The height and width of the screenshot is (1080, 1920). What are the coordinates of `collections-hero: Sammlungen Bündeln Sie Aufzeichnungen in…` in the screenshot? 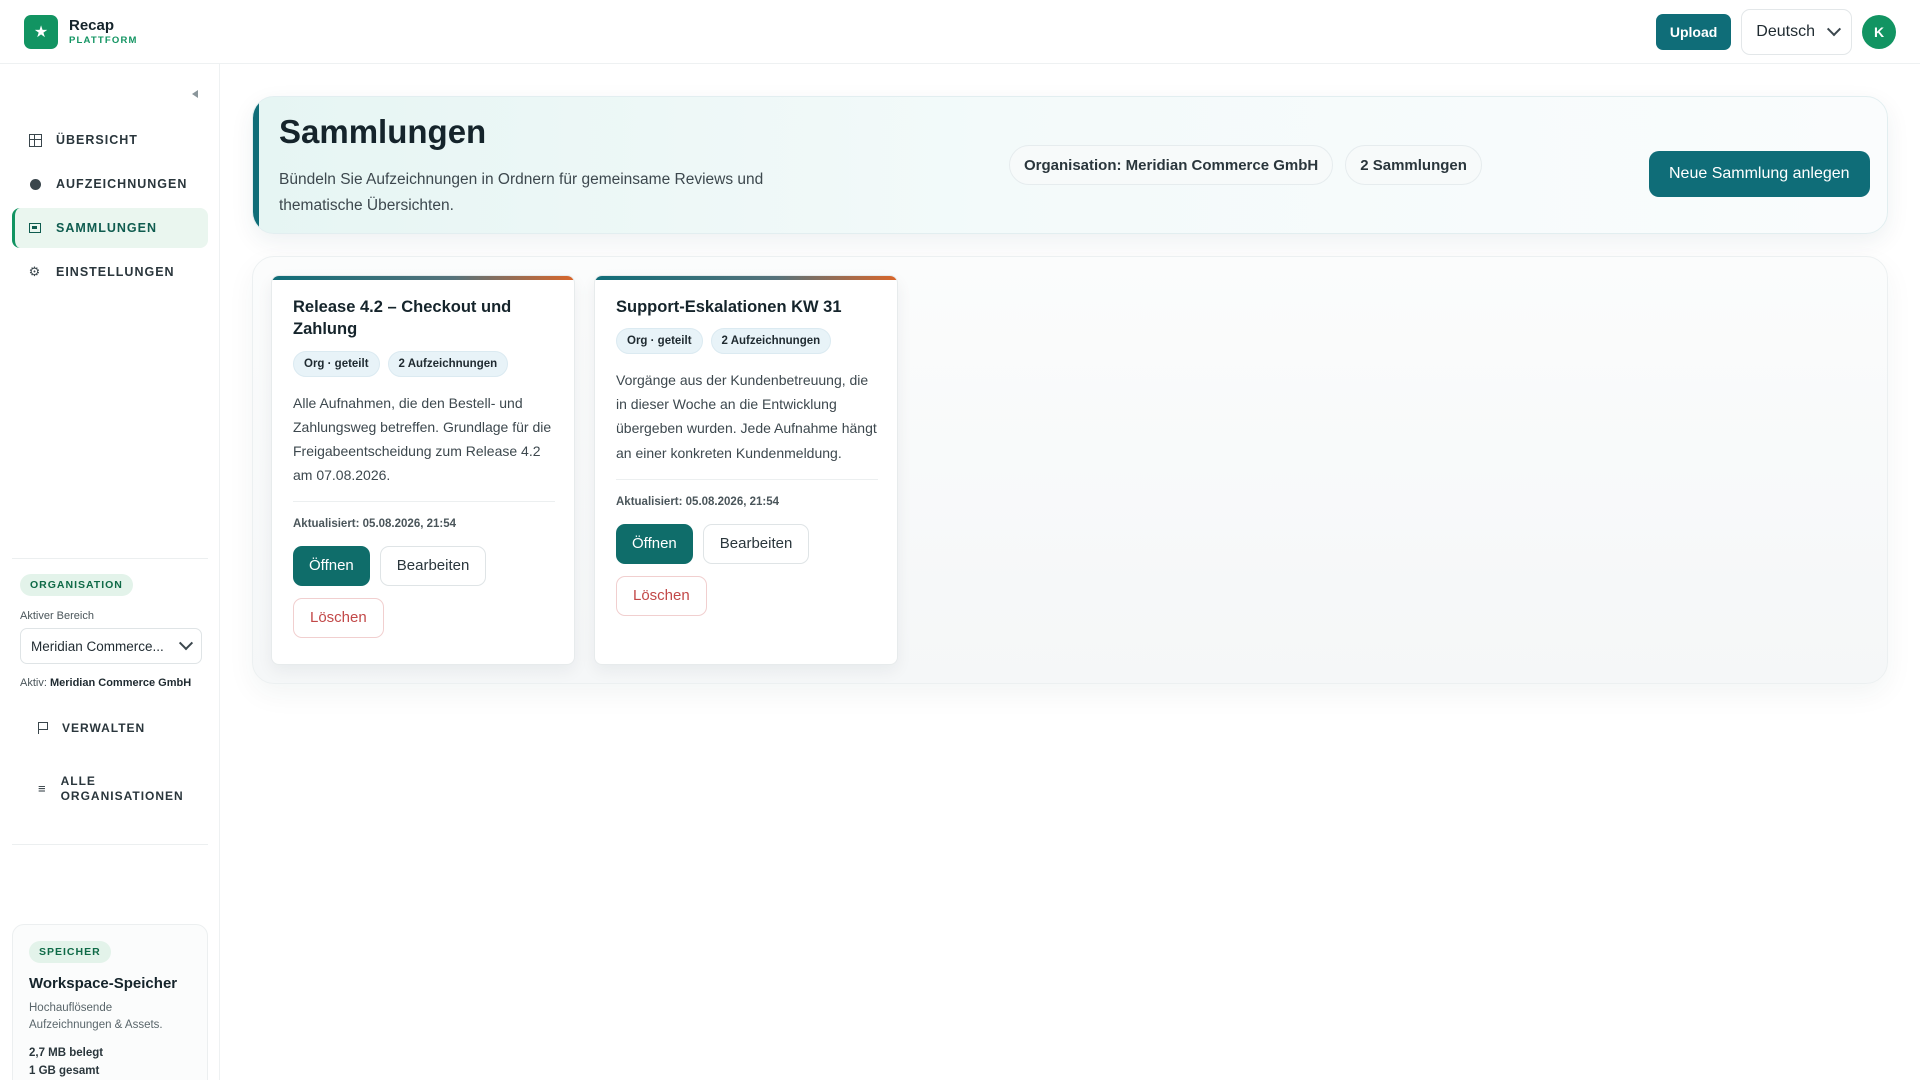 It's located at (1070, 165).